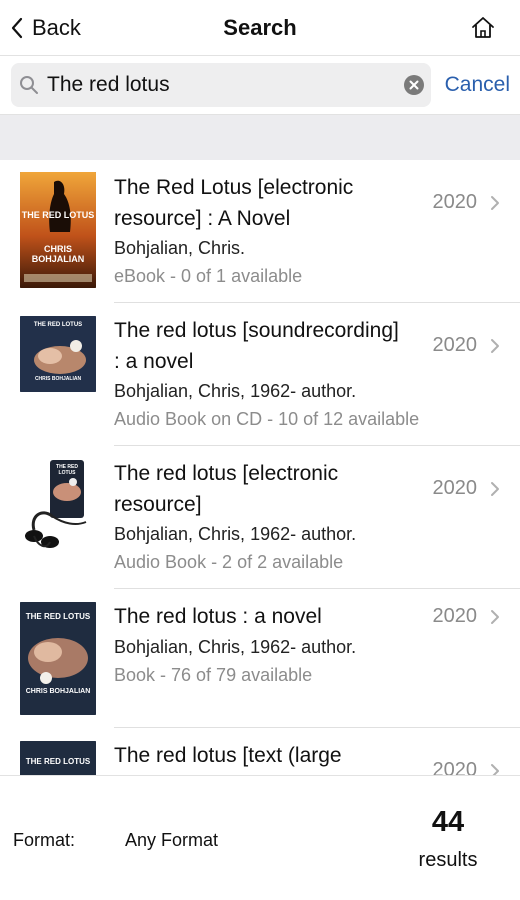  Describe the element at coordinates (448, 822) in the screenshot. I see `results-count: 44` at that location.